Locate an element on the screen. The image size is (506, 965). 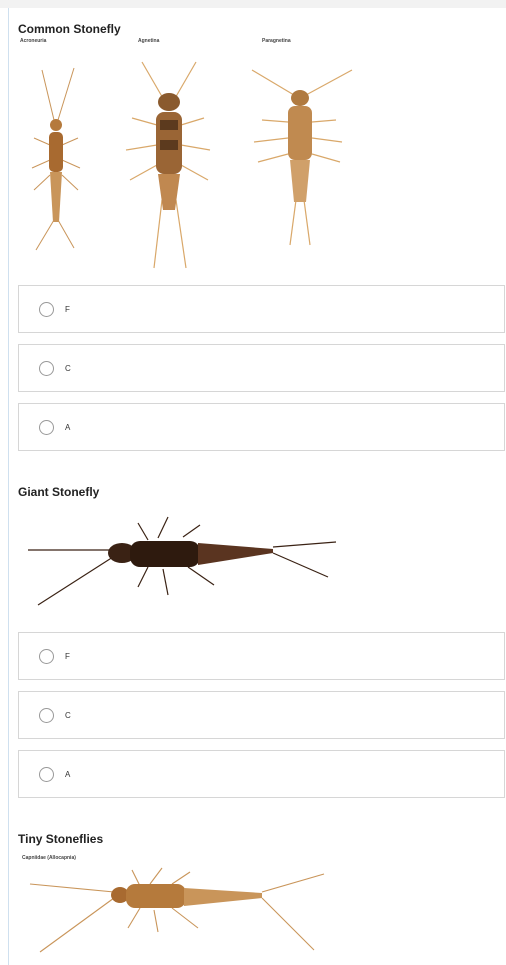
tiny-stonefly-image is located at coordinates (177, 910).